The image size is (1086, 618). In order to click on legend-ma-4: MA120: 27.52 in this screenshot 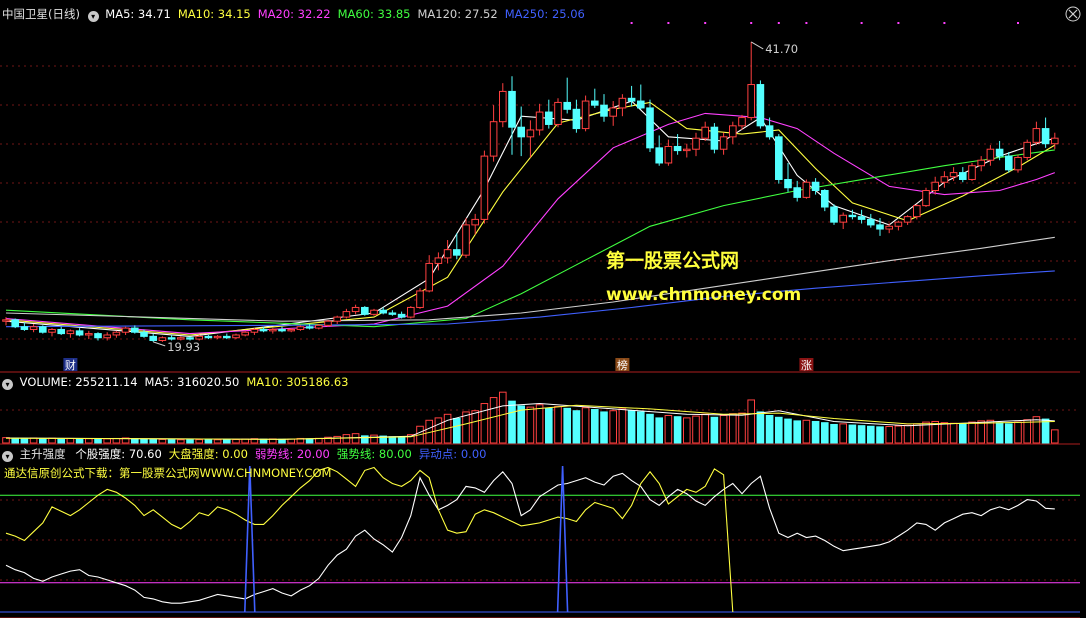, I will do `click(457, 14)`.